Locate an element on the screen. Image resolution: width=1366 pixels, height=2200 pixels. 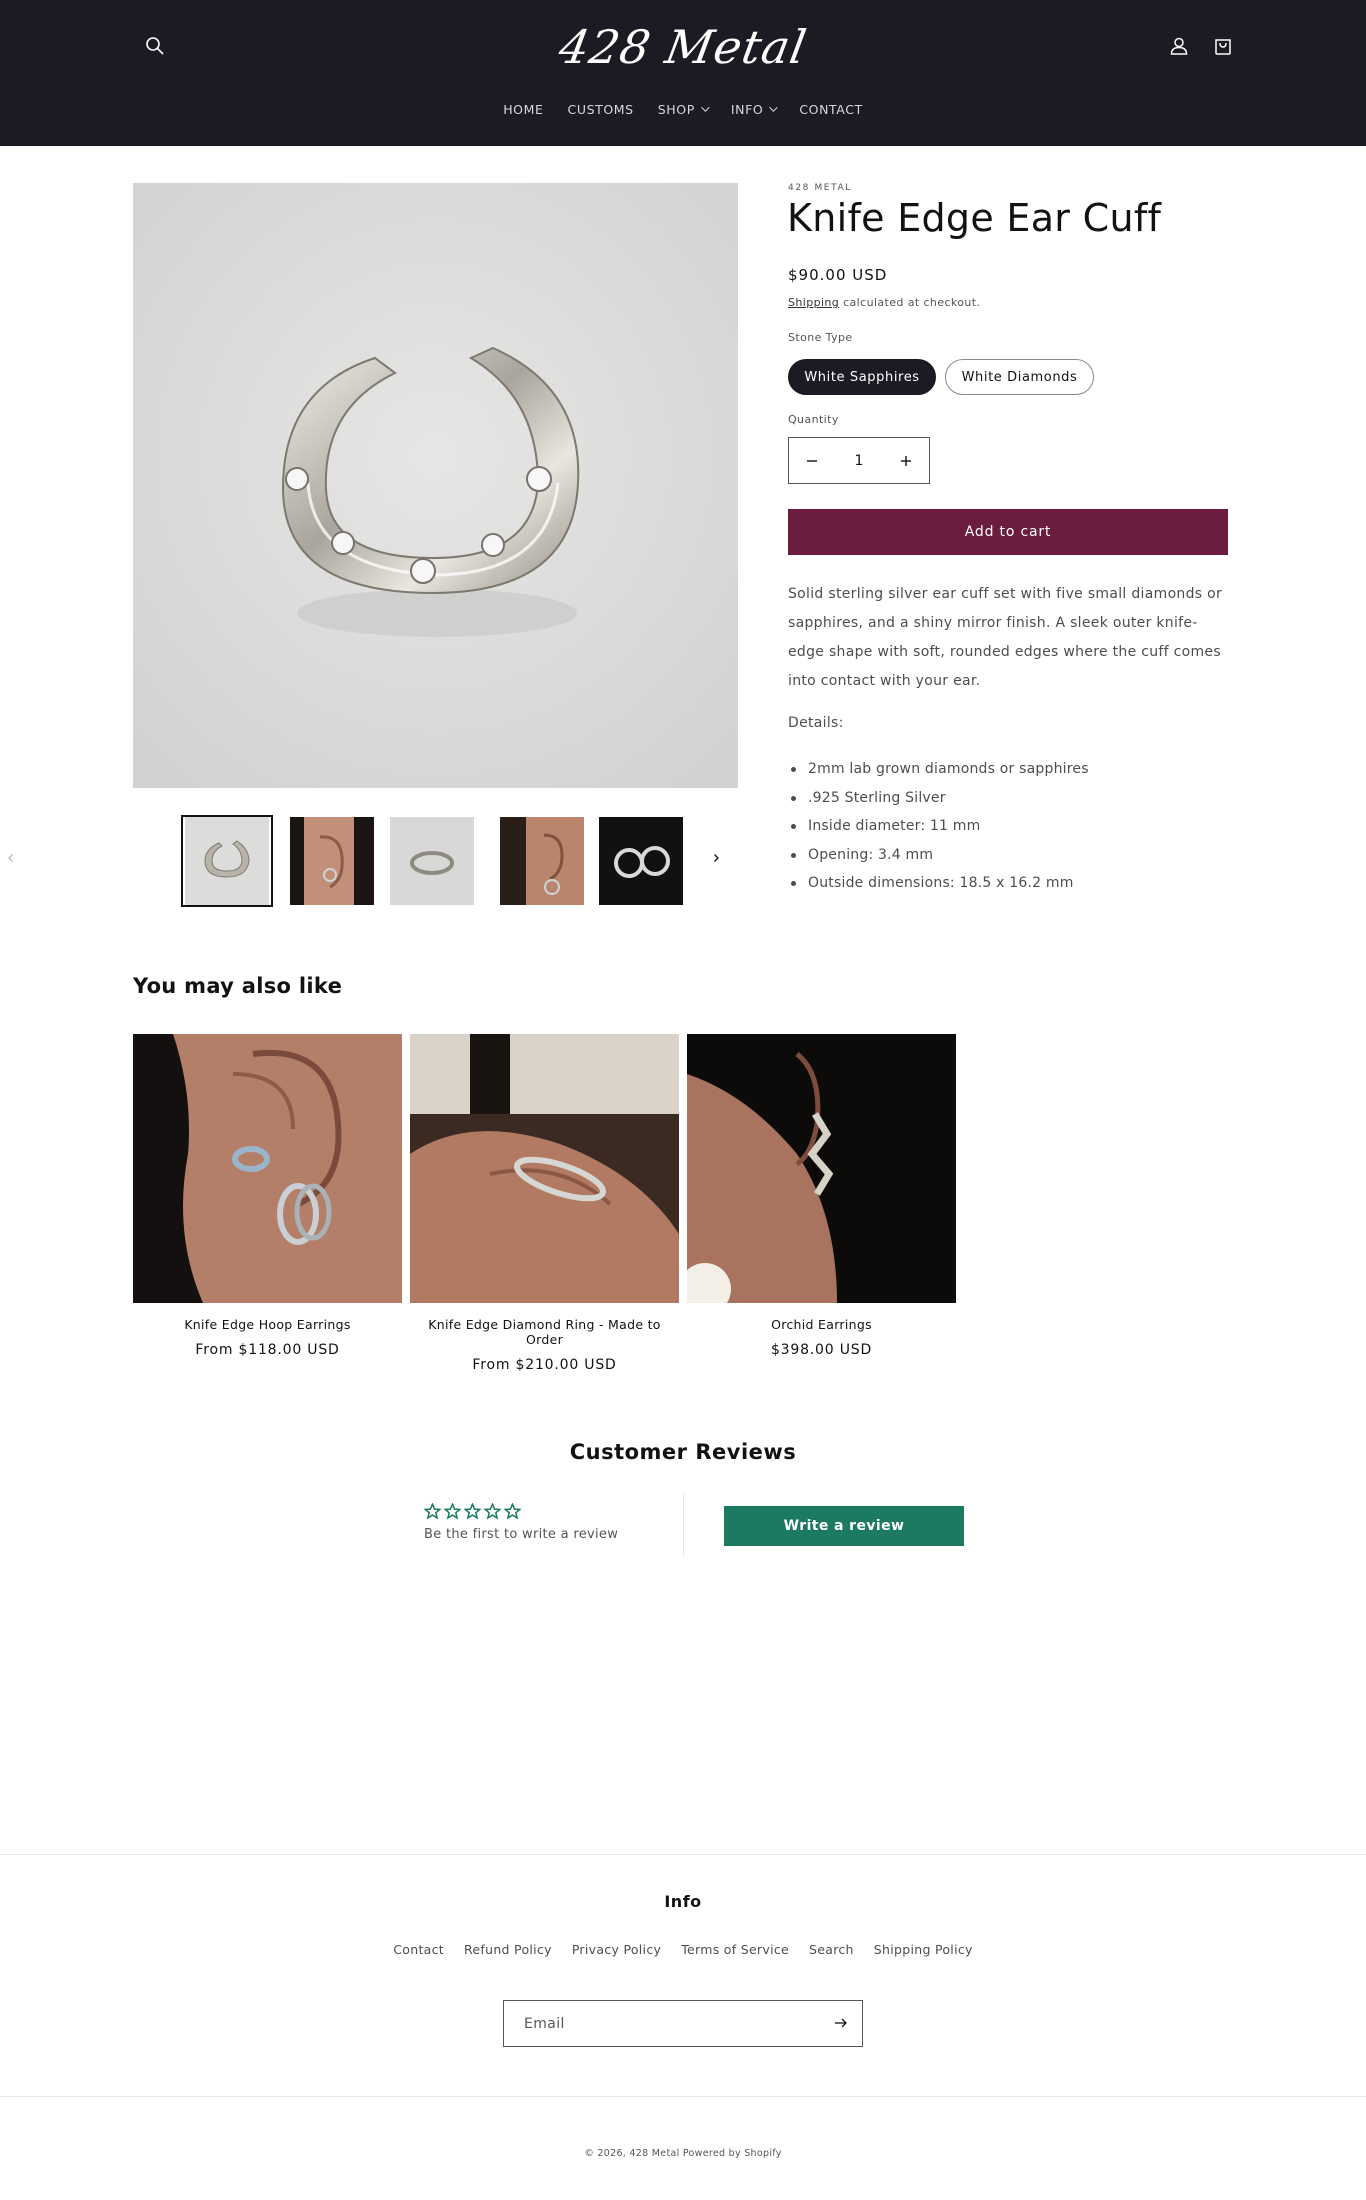
quantity-label: Quantity is located at coordinates (813, 419).